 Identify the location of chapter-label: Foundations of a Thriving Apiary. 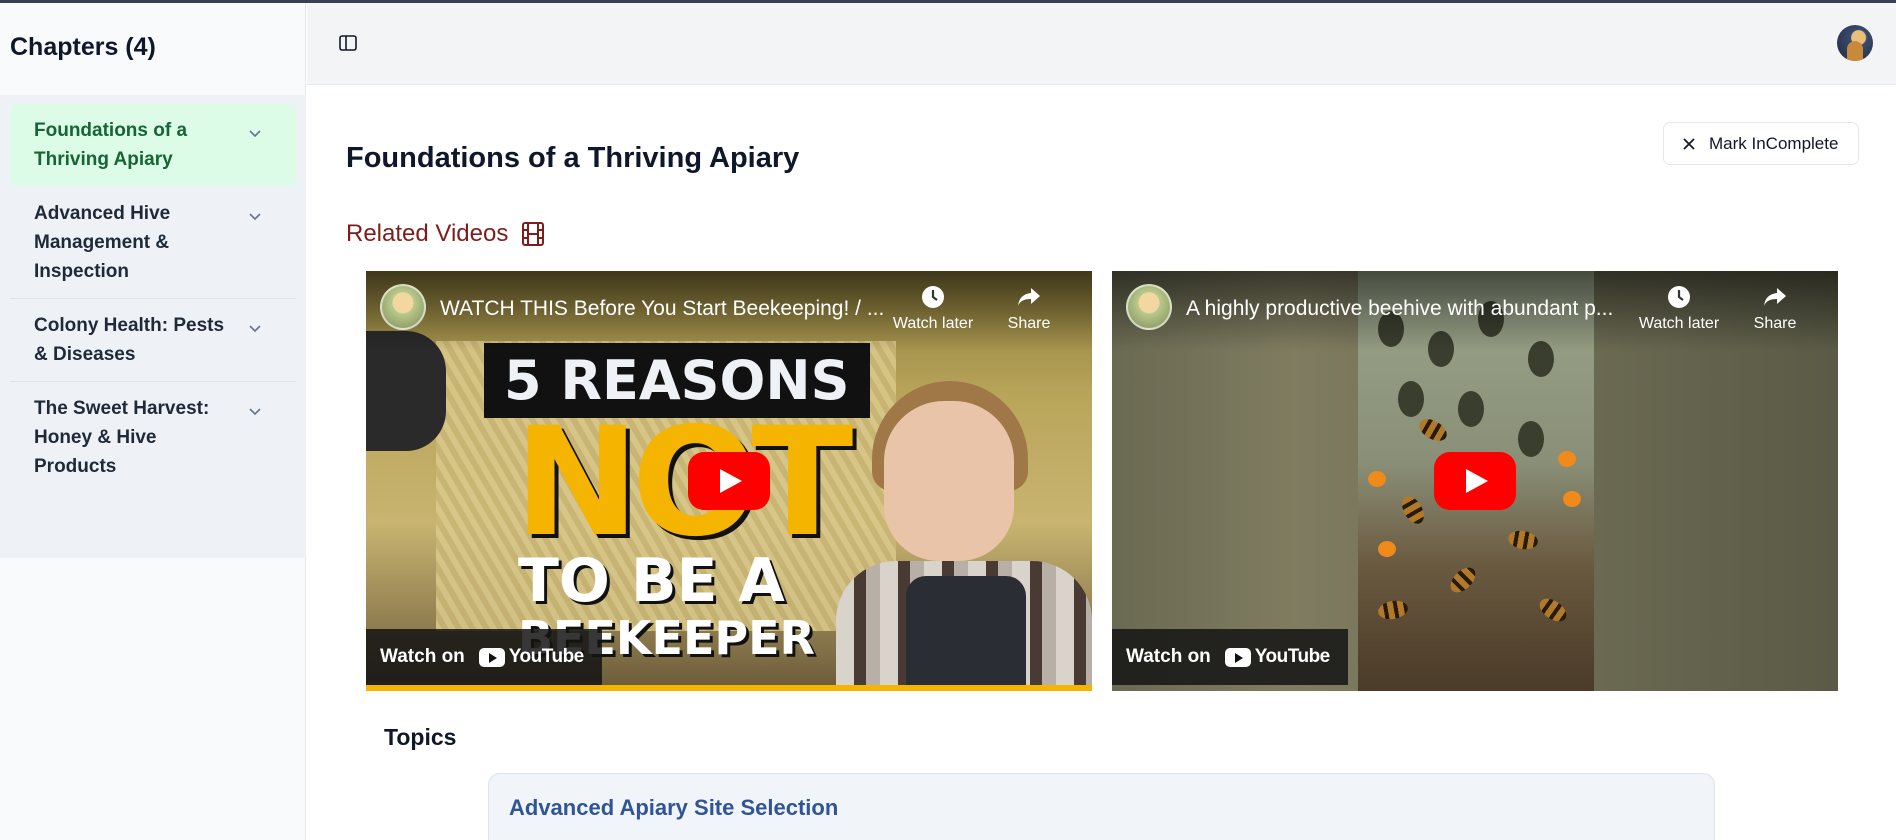
(111, 145).